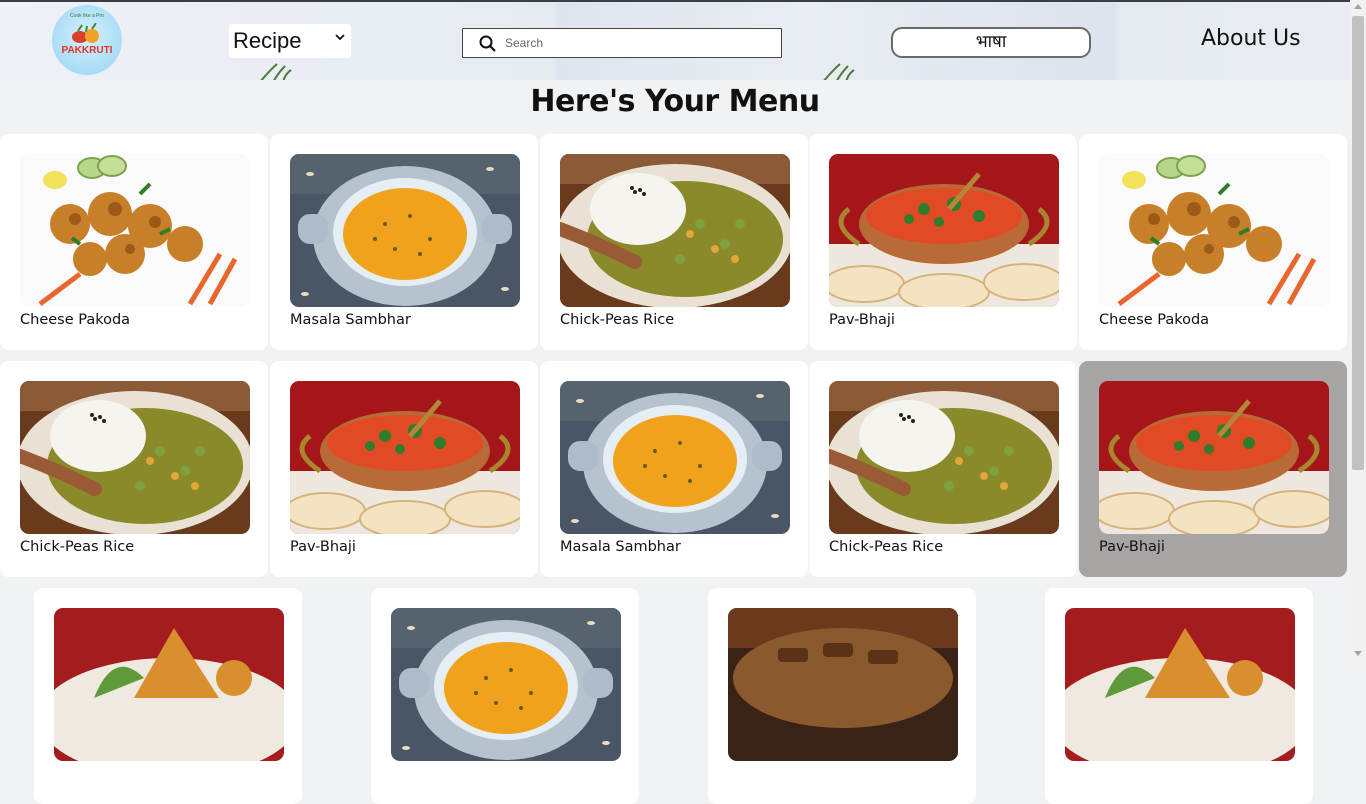 The width and height of the screenshot is (1366, 804). I want to click on about-us-link: About Us, so click(1251, 38).